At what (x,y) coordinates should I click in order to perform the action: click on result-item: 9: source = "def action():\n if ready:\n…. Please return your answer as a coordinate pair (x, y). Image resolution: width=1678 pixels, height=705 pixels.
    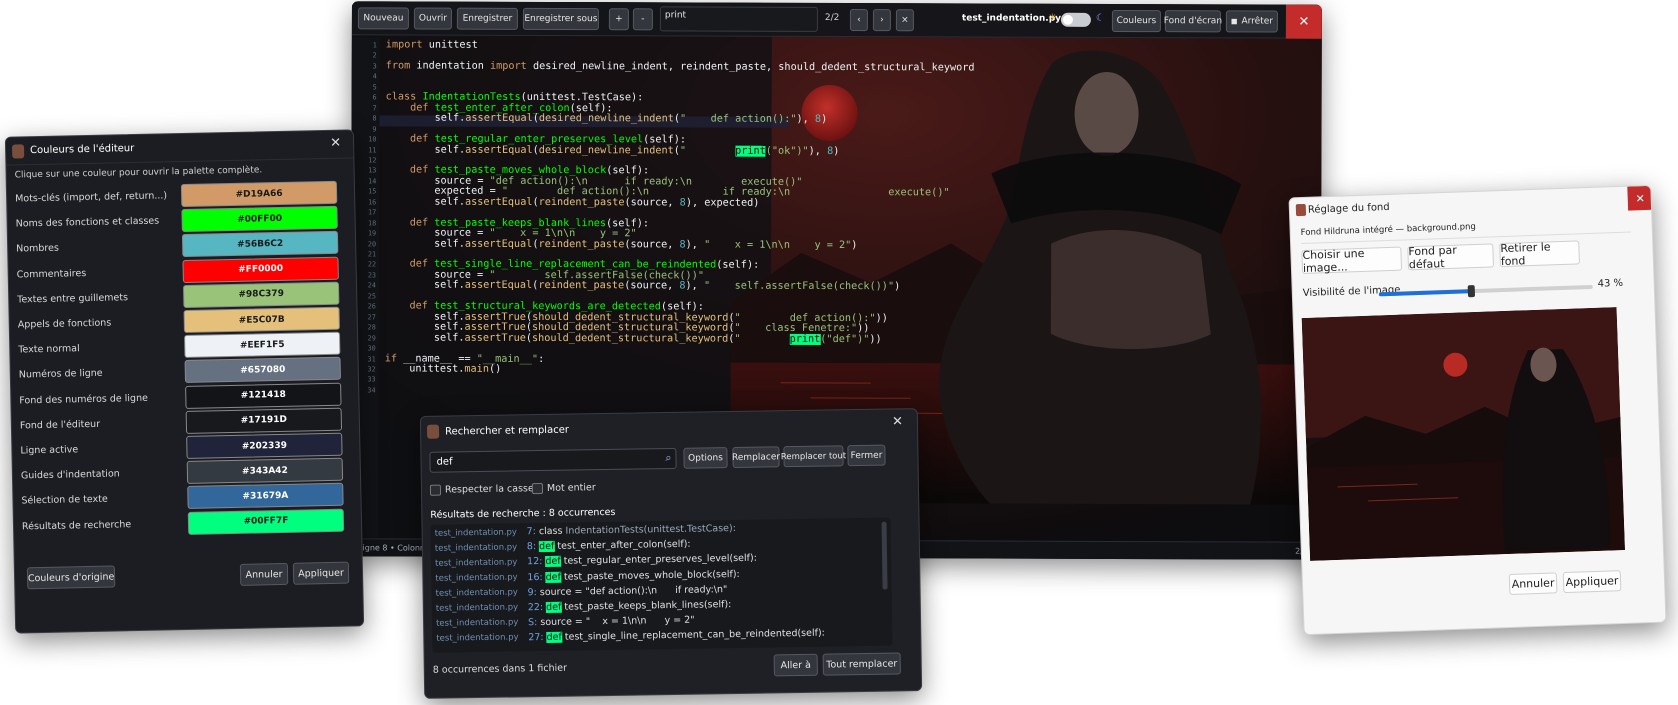
    Looking at the image, I should click on (628, 591).